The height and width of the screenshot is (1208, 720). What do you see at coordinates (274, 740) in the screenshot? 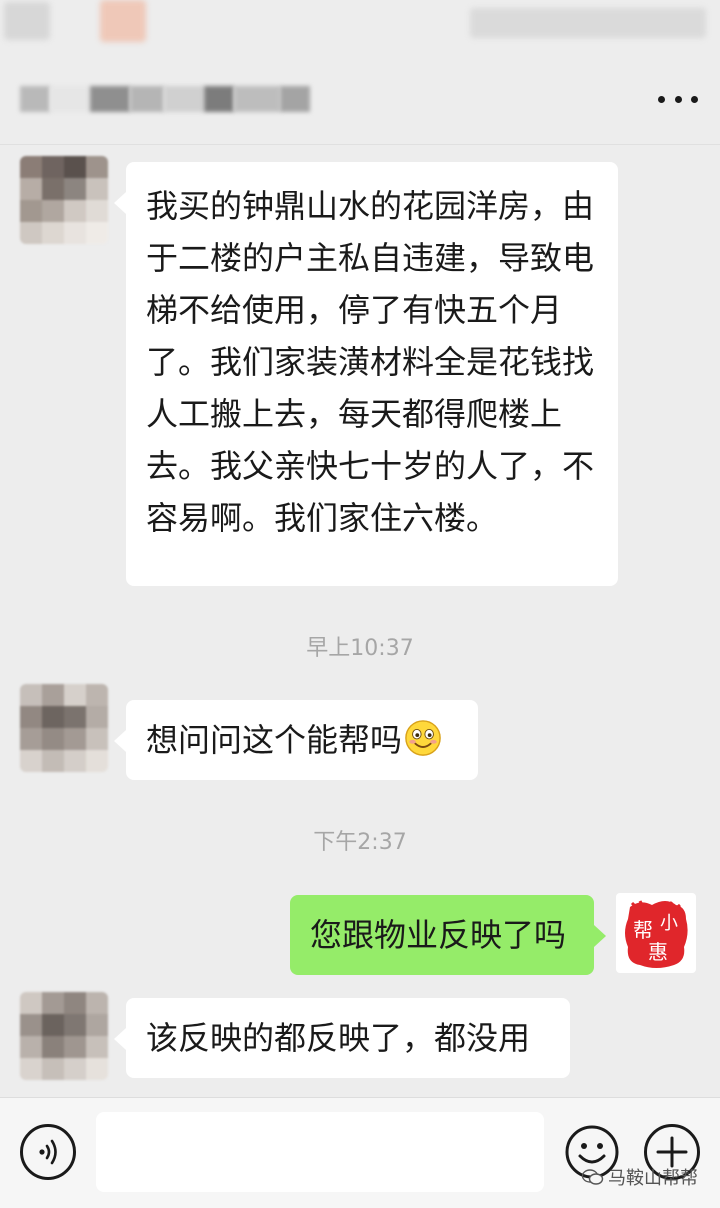
I see `message-text: 想问问这个能帮吗` at bounding box center [274, 740].